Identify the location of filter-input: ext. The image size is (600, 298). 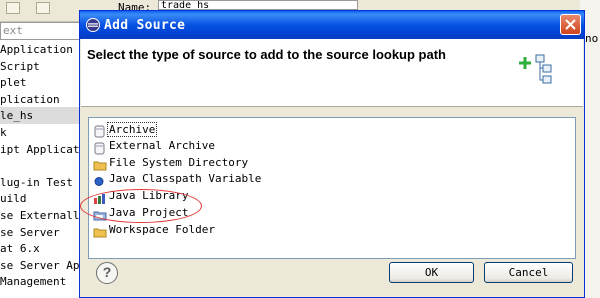
(41, 31).